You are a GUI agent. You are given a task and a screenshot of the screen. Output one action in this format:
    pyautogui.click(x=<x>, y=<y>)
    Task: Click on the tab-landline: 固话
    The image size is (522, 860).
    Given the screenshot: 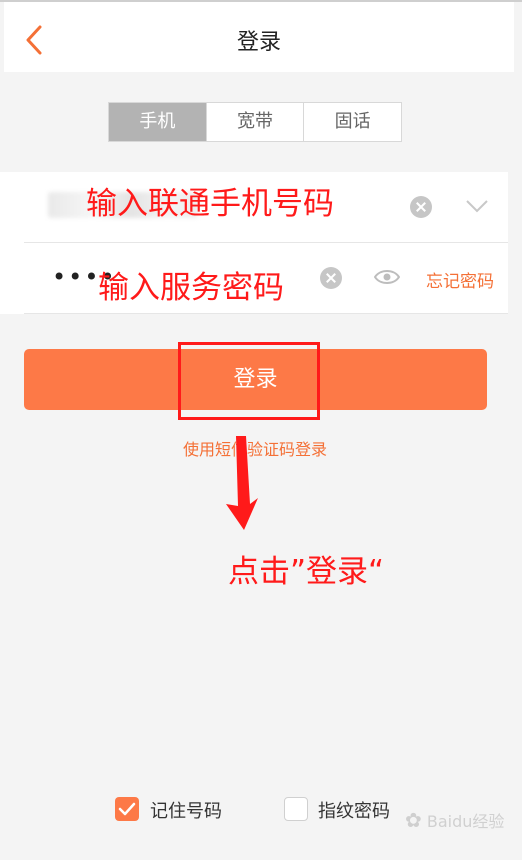 What is the action you would take?
    pyautogui.click(x=352, y=122)
    